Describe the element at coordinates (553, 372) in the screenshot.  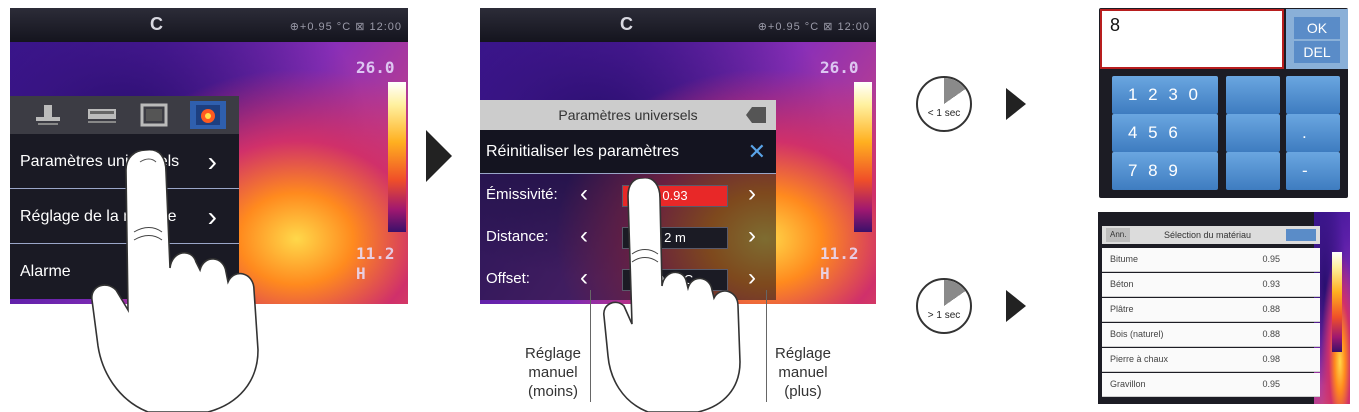
I see `callout-manual-minus: Réglage manuel (moins)` at that location.